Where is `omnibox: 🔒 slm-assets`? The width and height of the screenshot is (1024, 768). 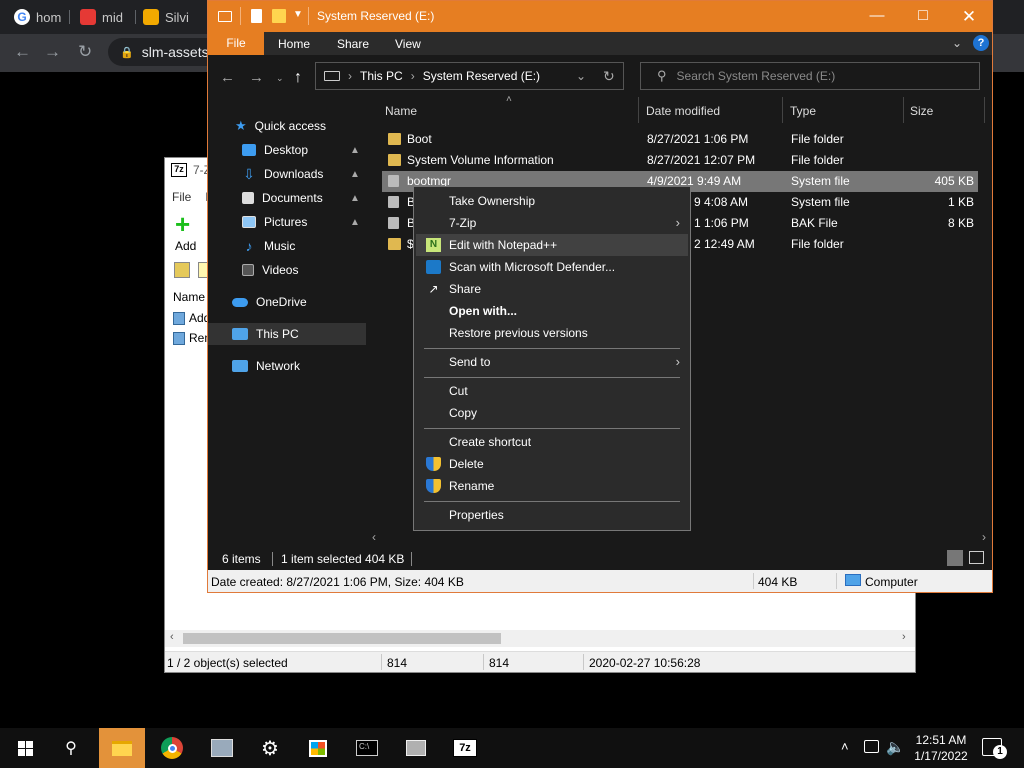
omnibox: 🔒 slm-assets is located at coordinates (163, 52).